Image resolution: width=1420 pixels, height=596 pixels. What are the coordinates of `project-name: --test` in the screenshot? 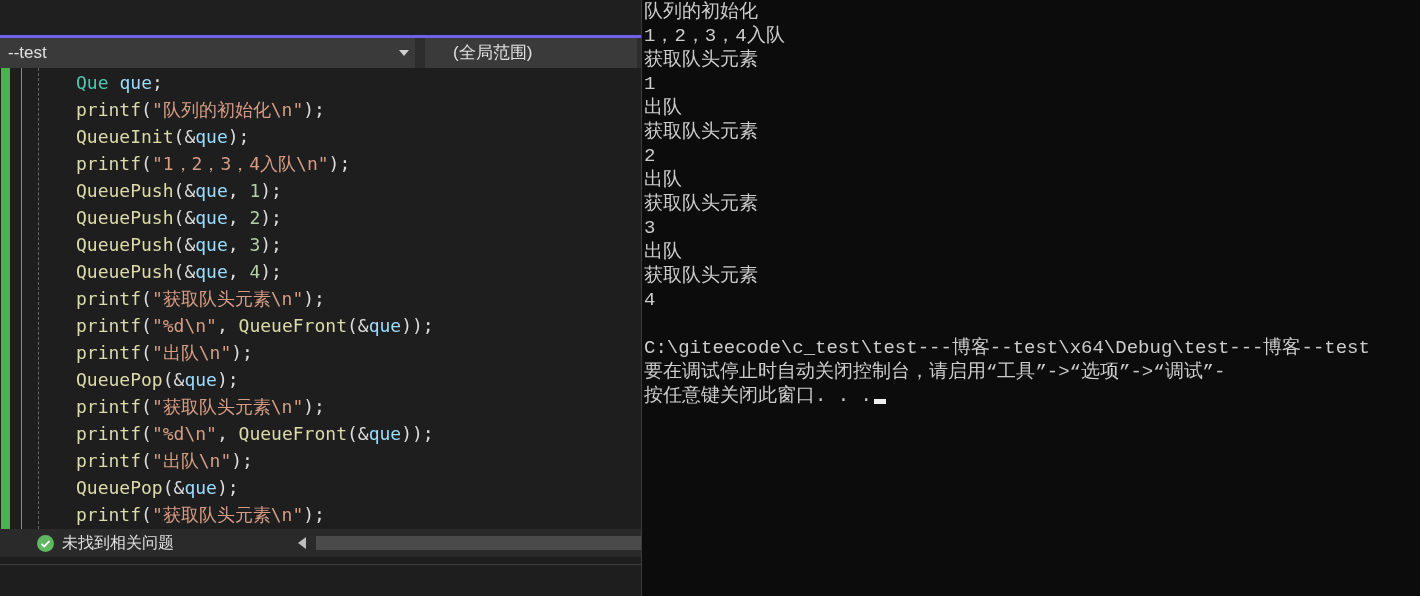 It's located at (27, 53).